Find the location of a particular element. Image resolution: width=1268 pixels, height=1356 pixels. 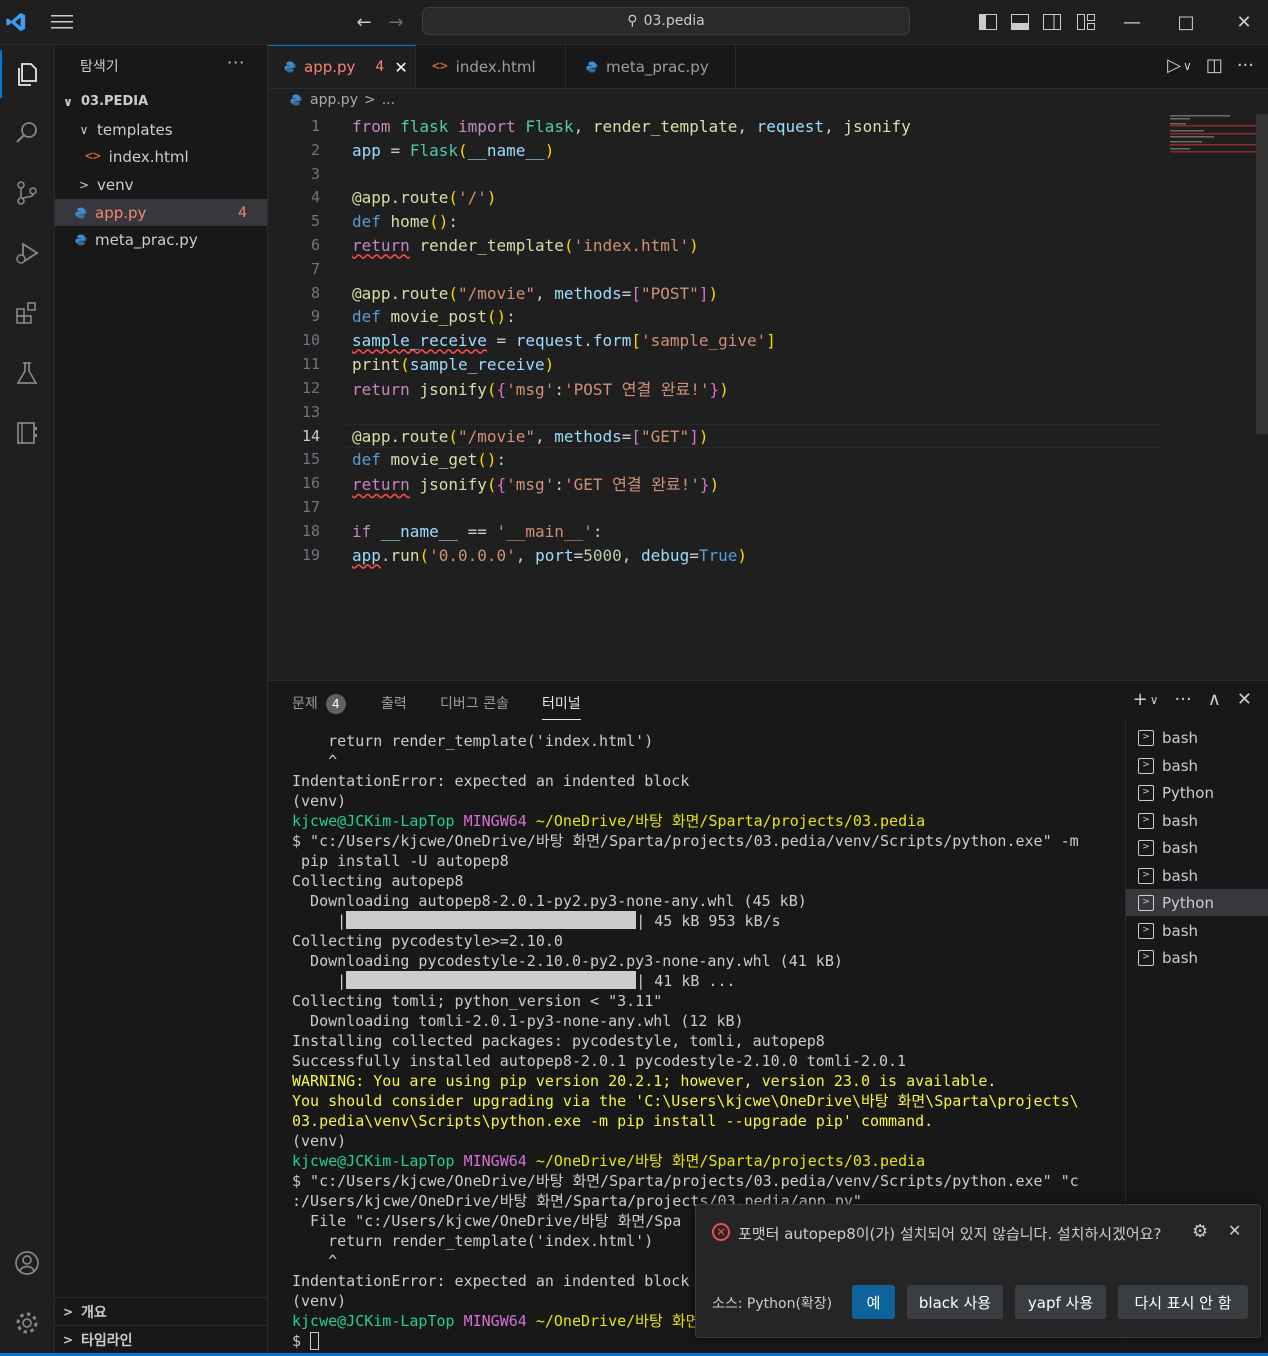

problem-count-badge: 4 is located at coordinates (242, 212).